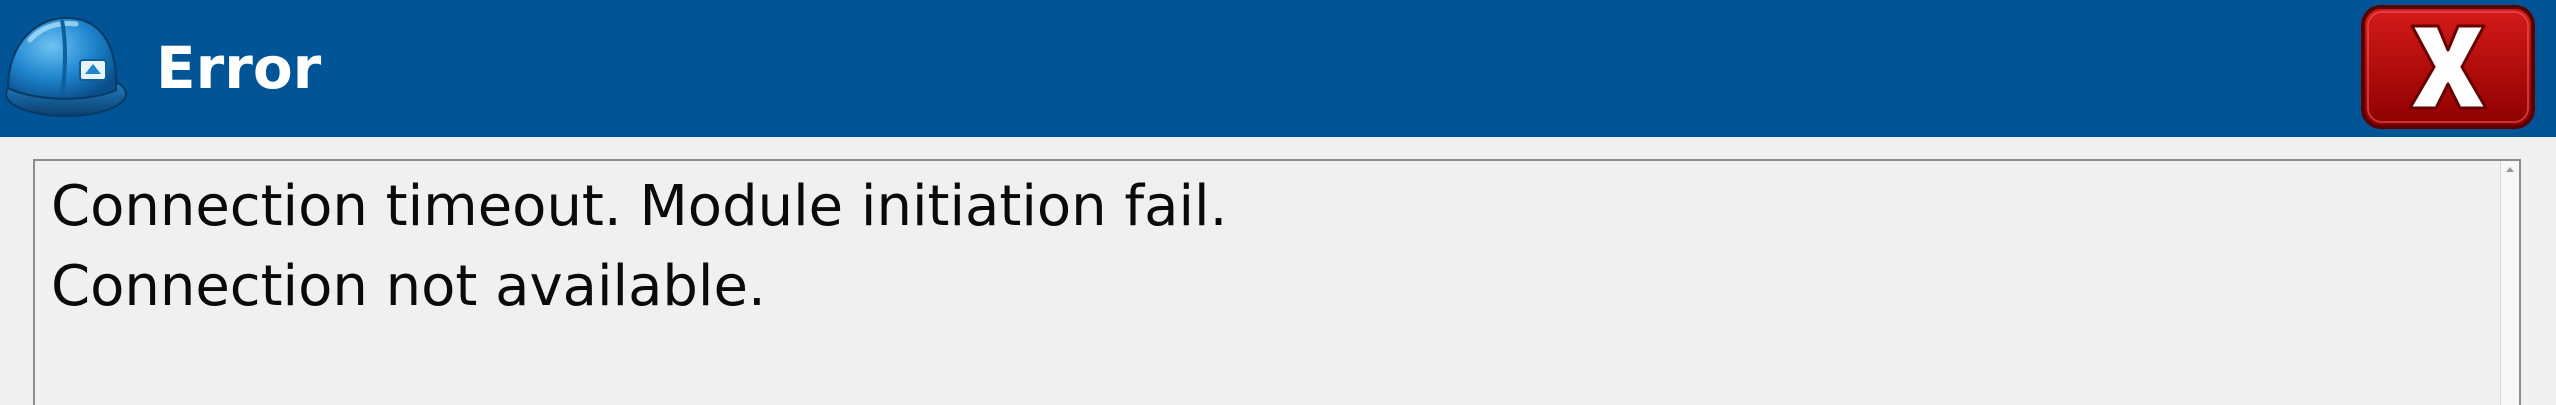 This screenshot has width=2556, height=405. I want to click on vertical-scrollbar, so click(2509, 283).